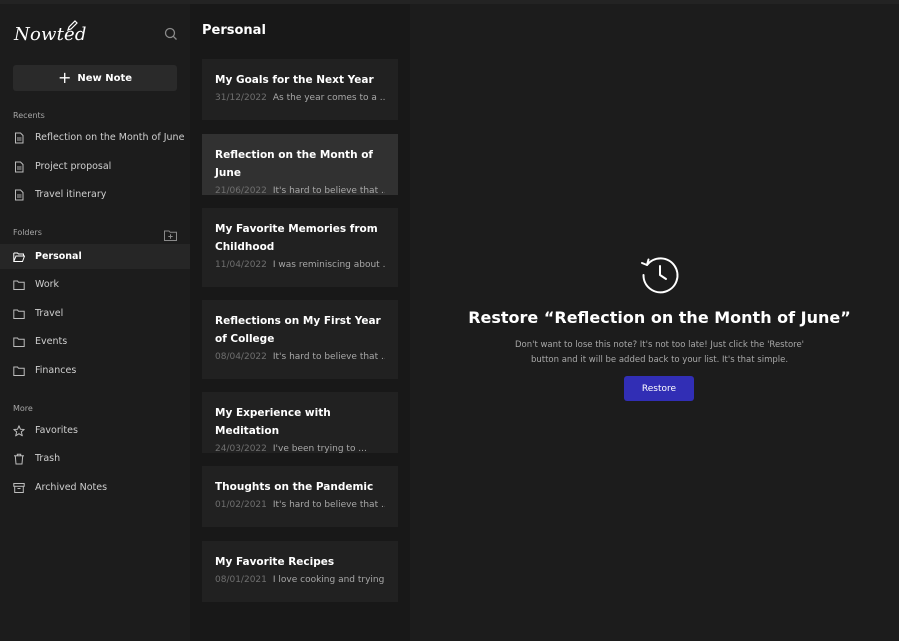 The width and height of the screenshot is (899, 641). I want to click on note-date: 24/03/2022, so click(241, 449).